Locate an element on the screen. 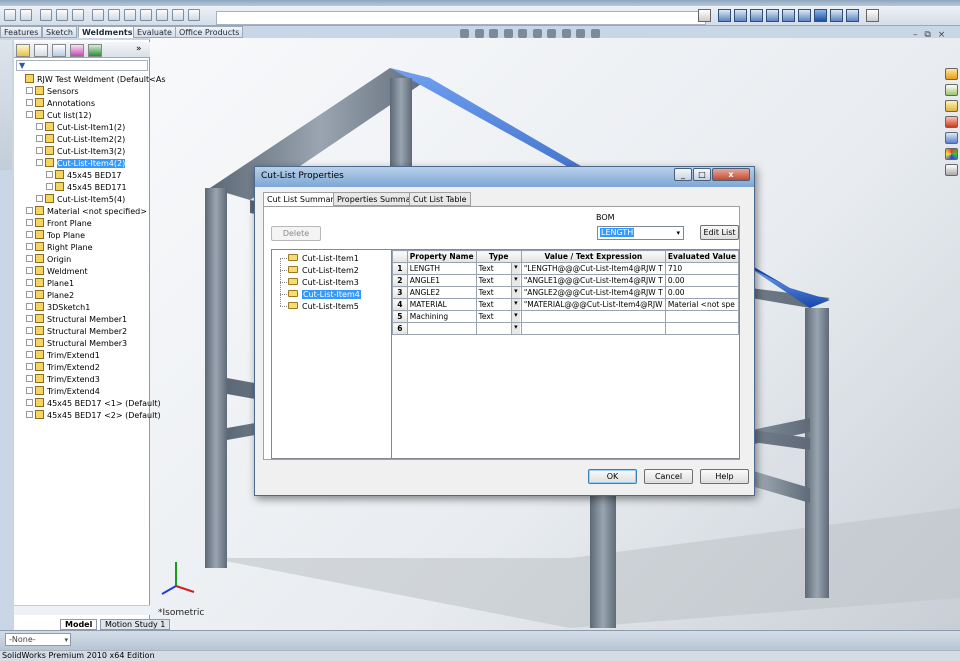 The image size is (960, 661). value-expression-cell: "MATERIAL@@@Cut-List-Item4@RJW is located at coordinates (593, 304).